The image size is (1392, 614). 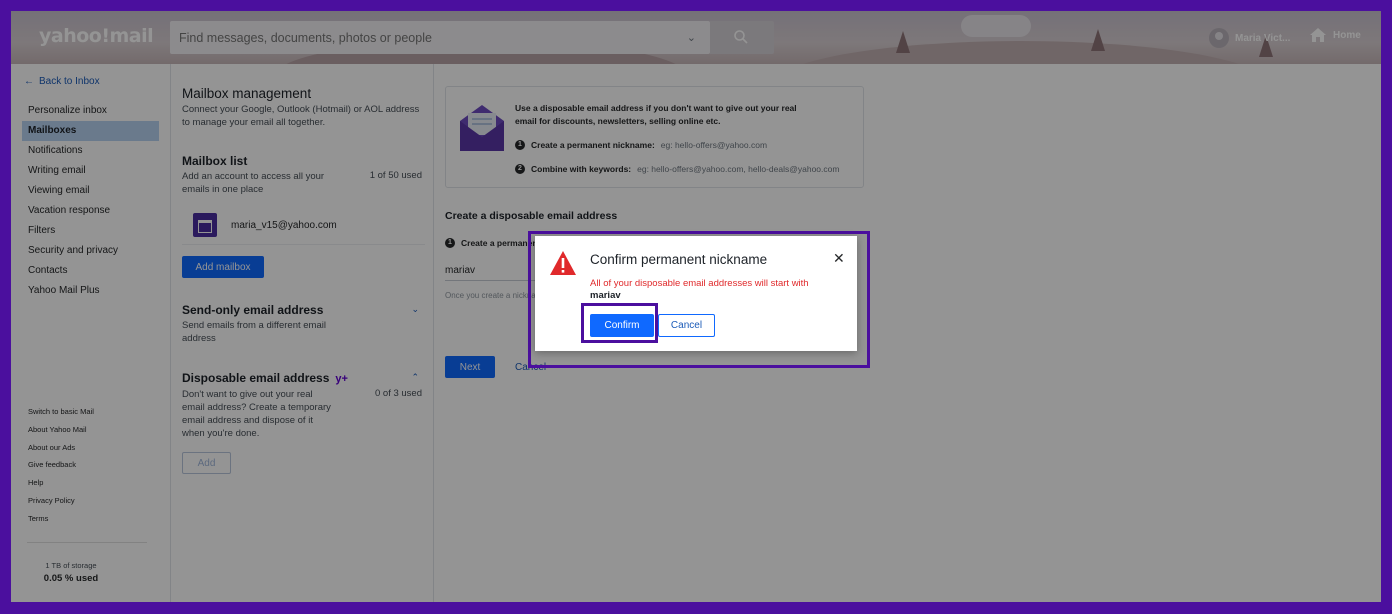 I want to click on dialog-cancel-button: Cancel, so click(x=686, y=325).